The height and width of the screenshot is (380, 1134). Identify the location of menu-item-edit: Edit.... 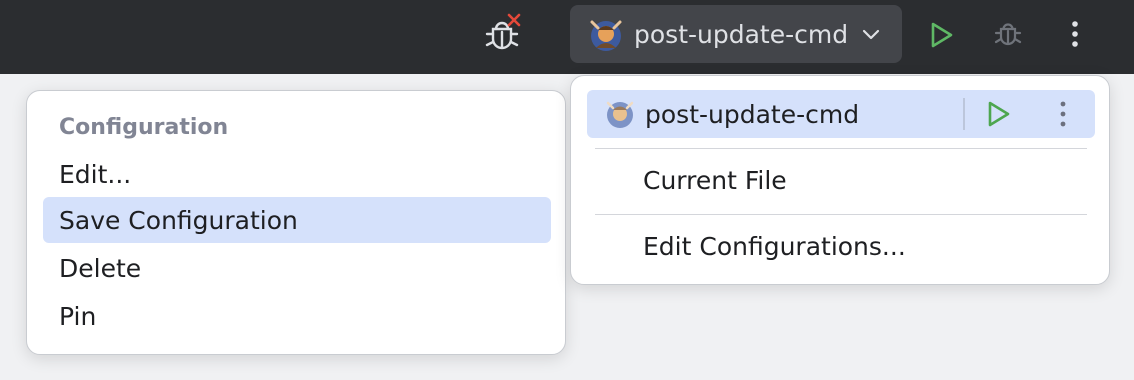
(297, 174).